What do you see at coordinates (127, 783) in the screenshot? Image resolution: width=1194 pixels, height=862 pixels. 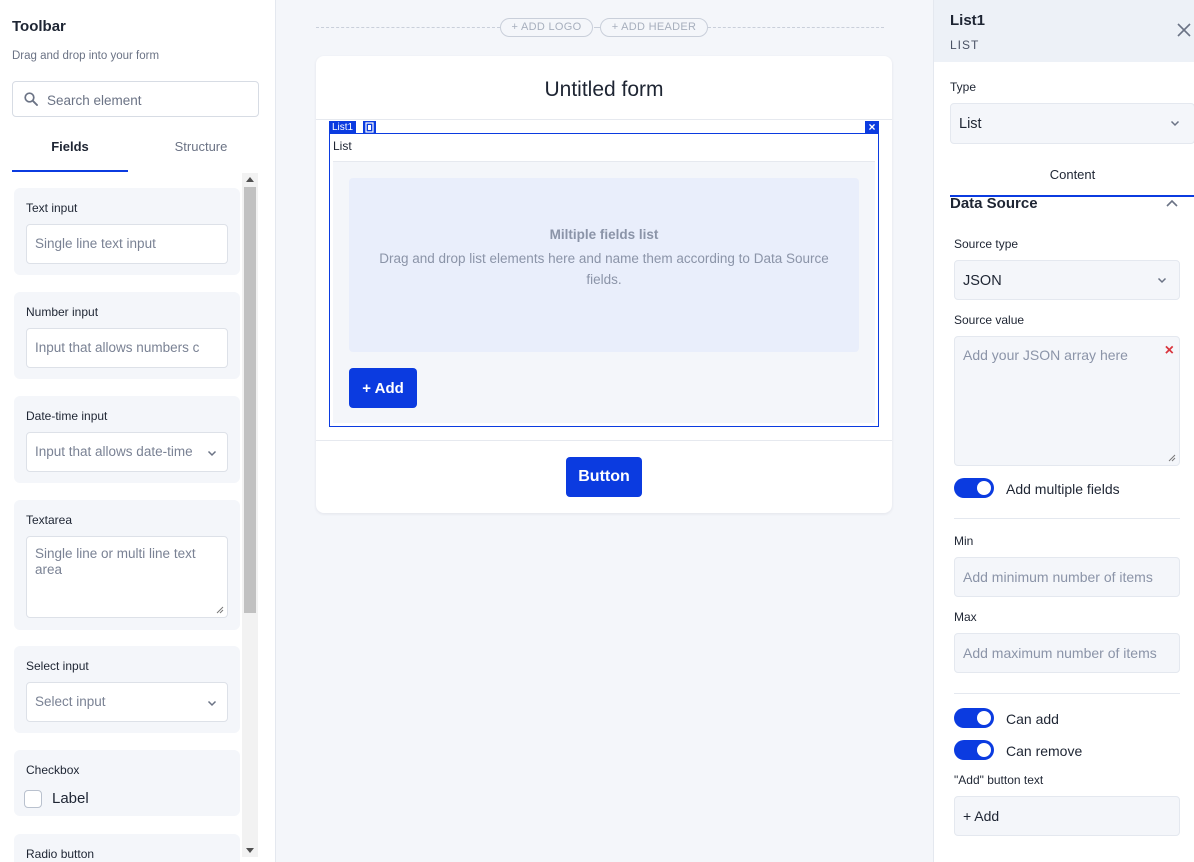 I see `field-card-checkbox: Checkbox Label` at bounding box center [127, 783].